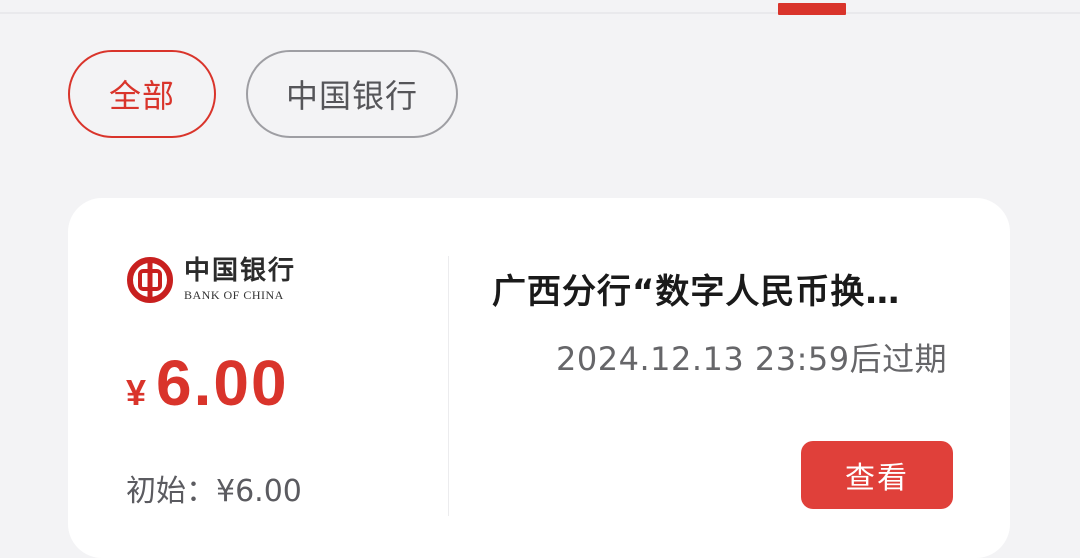 This screenshot has height=558, width=1080. What do you see at coordinates (752, 359) in the screenshot?
I see `expiry-text: 2024.12.13 23:59后过期` at bounding box center [752, 359].